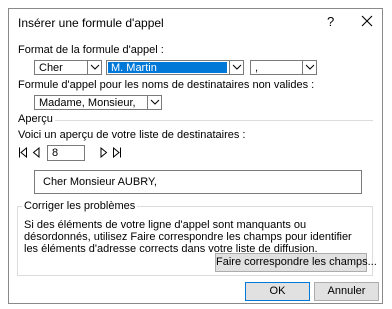 This screenshot has width=392, height=309. Describe the element at coordinates (283, 67) in the screenshot. I see `punctuation-dropdown: ,` at that location.